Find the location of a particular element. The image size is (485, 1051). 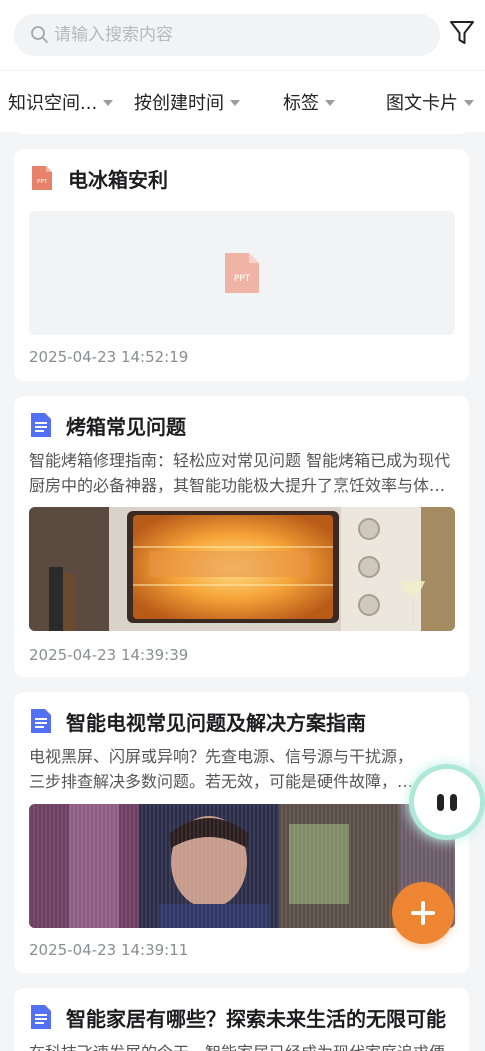

card-header: 智能电视常见问题及解决方案指南 is located at coordinates (198, 721).